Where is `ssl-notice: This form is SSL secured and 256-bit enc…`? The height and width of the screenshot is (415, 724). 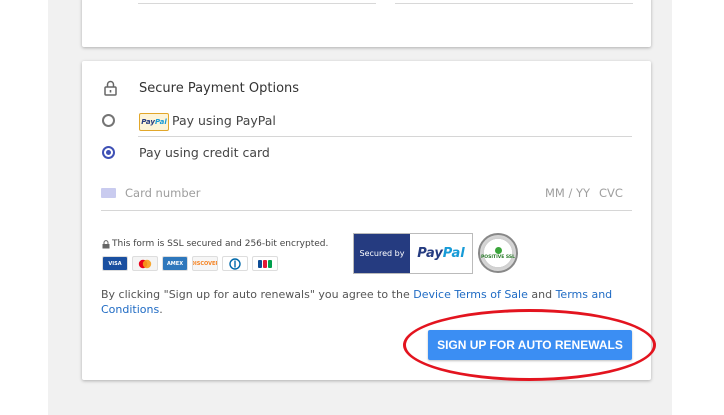 ssl-notice: This form is SSL secured and 256-bit enc… is located at coordinates (215, 244).